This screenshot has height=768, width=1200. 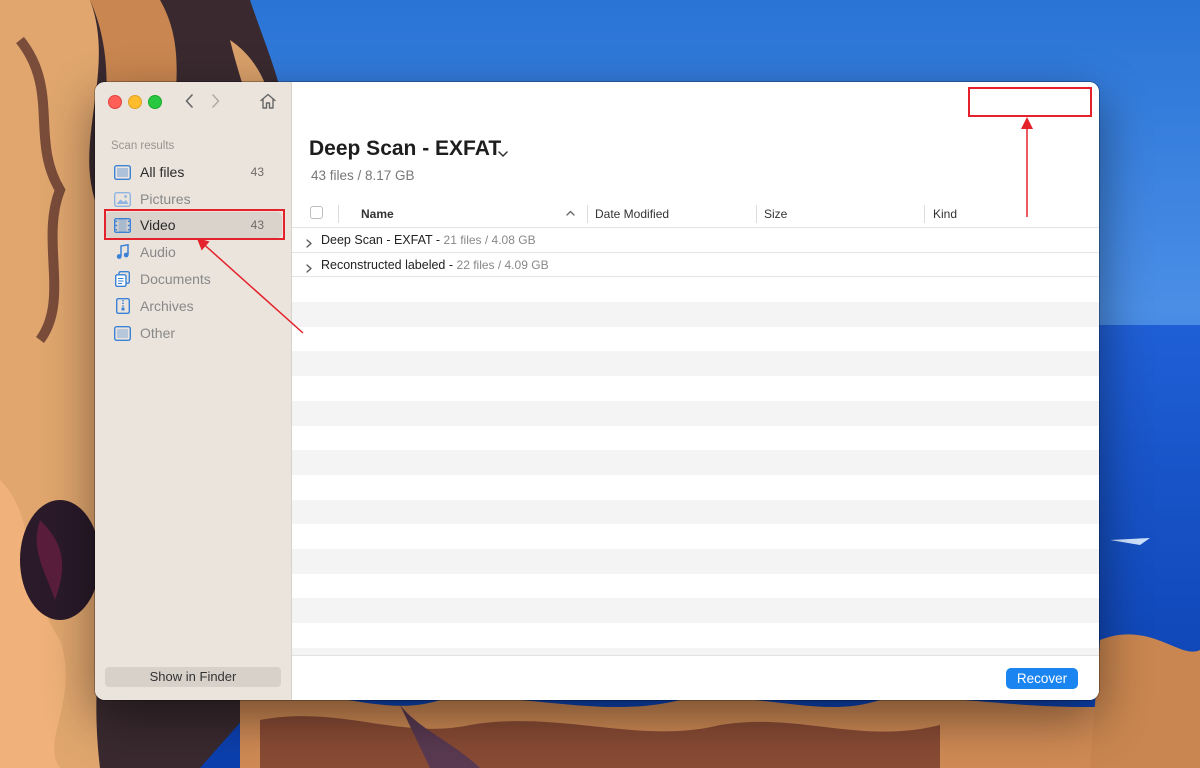 I want to click on files-icon, so click(x=122, y=172).